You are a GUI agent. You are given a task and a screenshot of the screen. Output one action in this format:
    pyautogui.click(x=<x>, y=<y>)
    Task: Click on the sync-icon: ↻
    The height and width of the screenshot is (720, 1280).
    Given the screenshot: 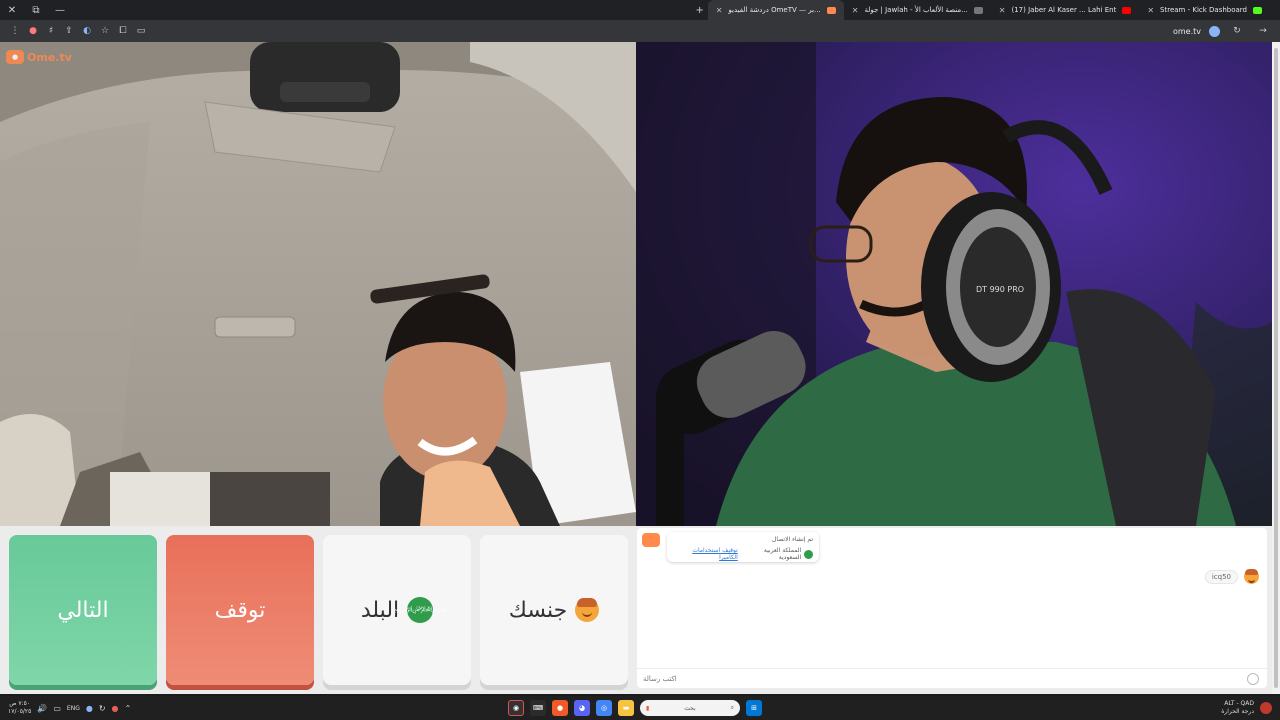 What is the action you would take?
    pyautogui.click(x=102, y=708)
    